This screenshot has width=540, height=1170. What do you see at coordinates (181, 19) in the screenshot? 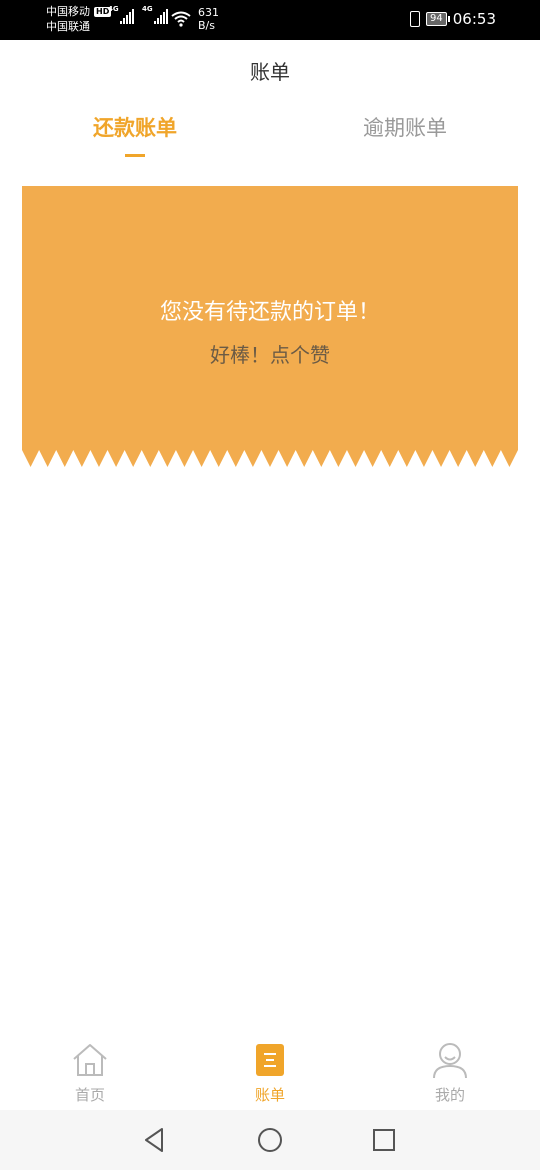
I see `wifi-icon` at bounding box center [181, 19].